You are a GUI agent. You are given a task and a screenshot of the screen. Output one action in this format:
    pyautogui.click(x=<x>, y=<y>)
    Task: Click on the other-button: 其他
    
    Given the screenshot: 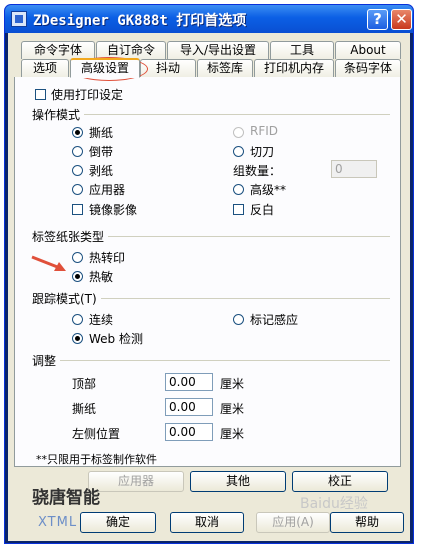 What is the action you would take?
    pyautogui.click(x=238, y=481)
    